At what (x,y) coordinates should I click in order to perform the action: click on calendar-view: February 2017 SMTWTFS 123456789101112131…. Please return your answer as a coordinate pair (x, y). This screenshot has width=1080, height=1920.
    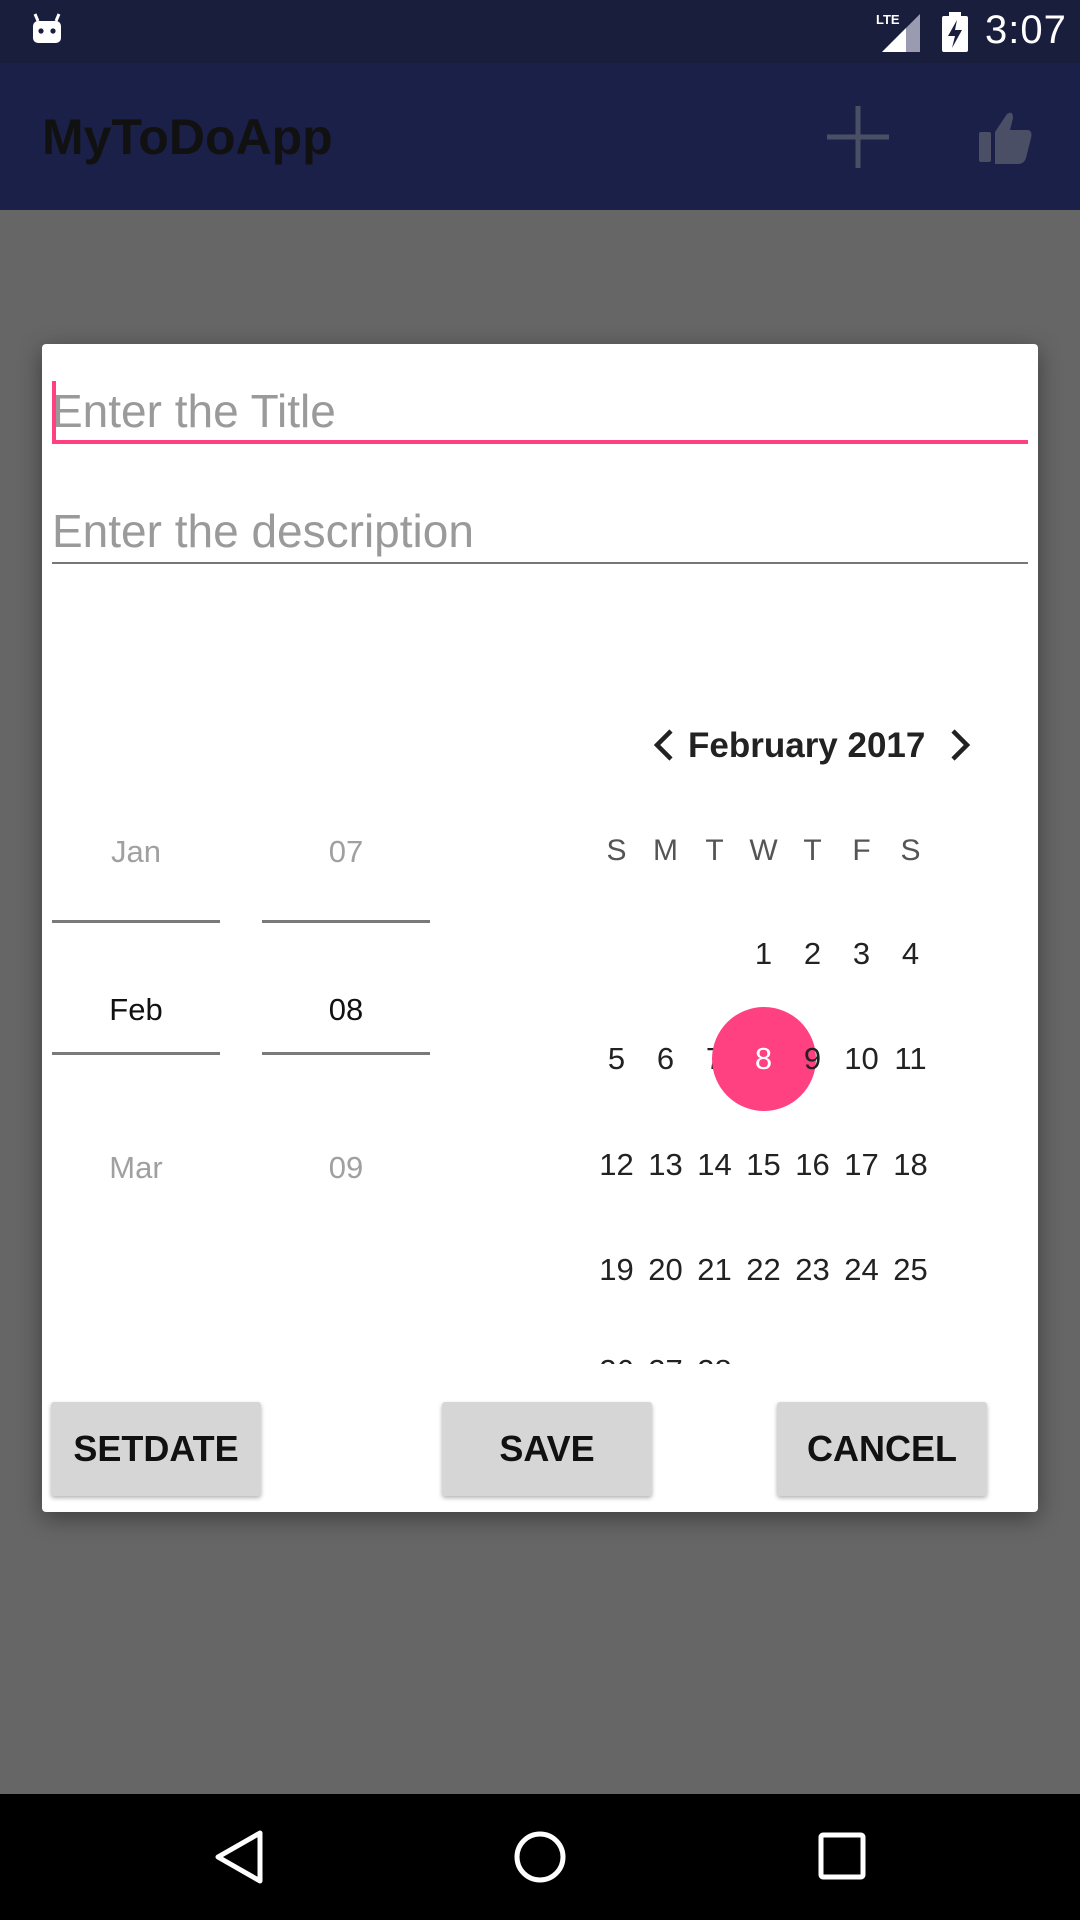
    Looking at the image, I should click on (792, 1039).